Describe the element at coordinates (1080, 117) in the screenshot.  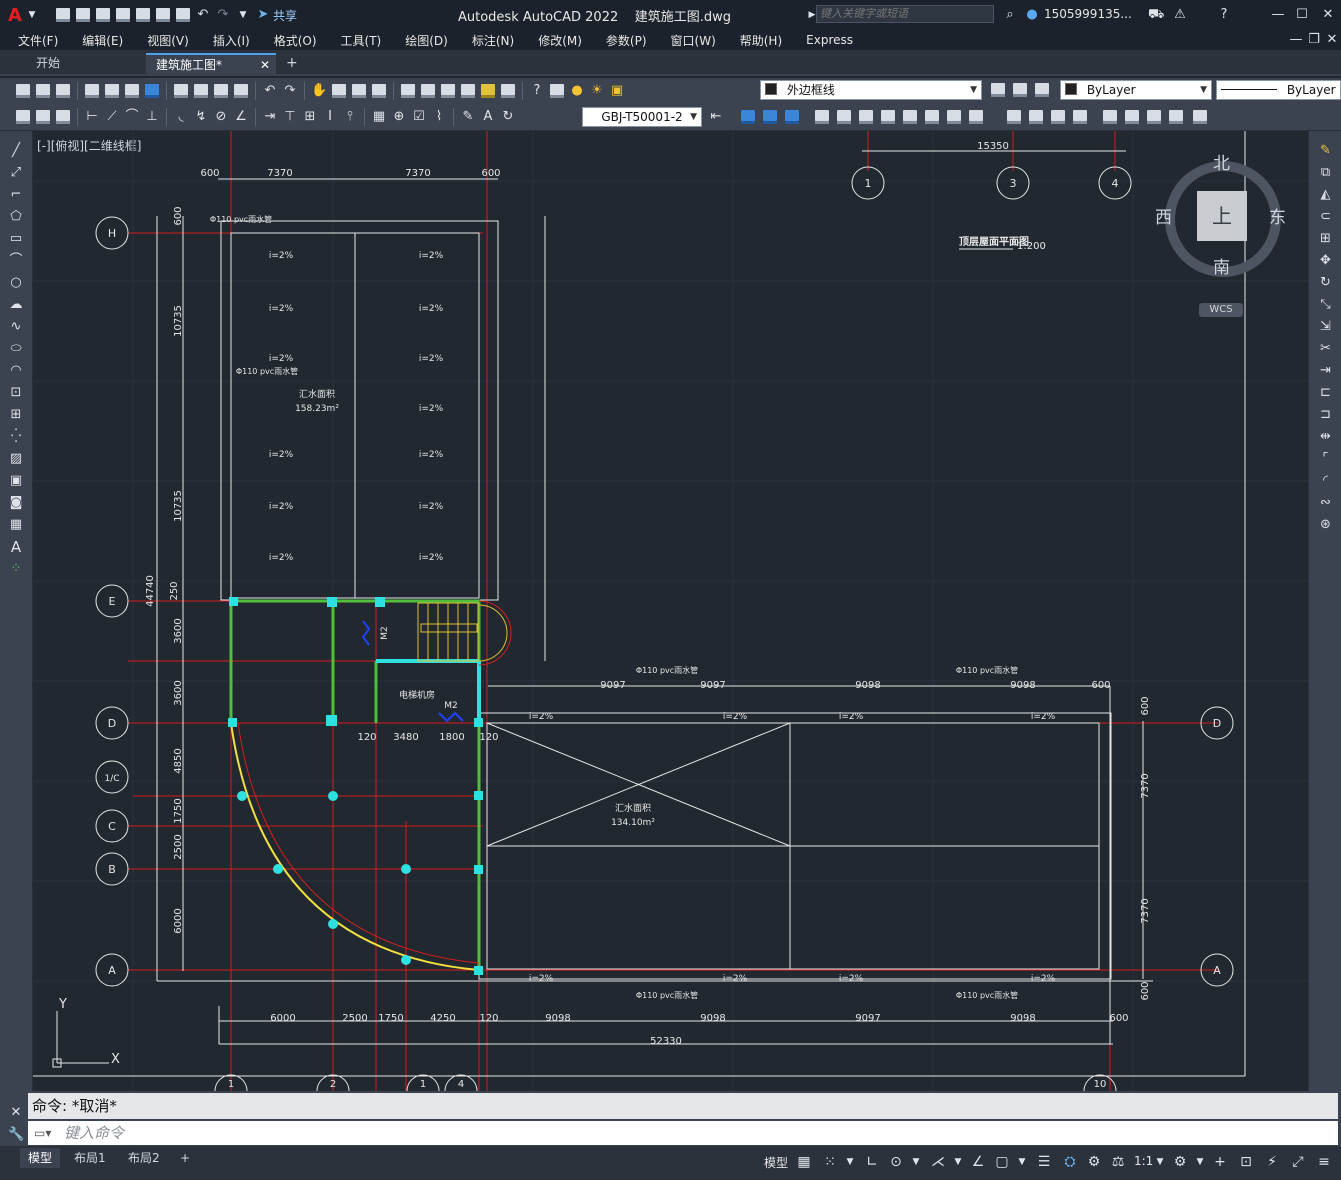
I see `modeling-4-icon` at that location.